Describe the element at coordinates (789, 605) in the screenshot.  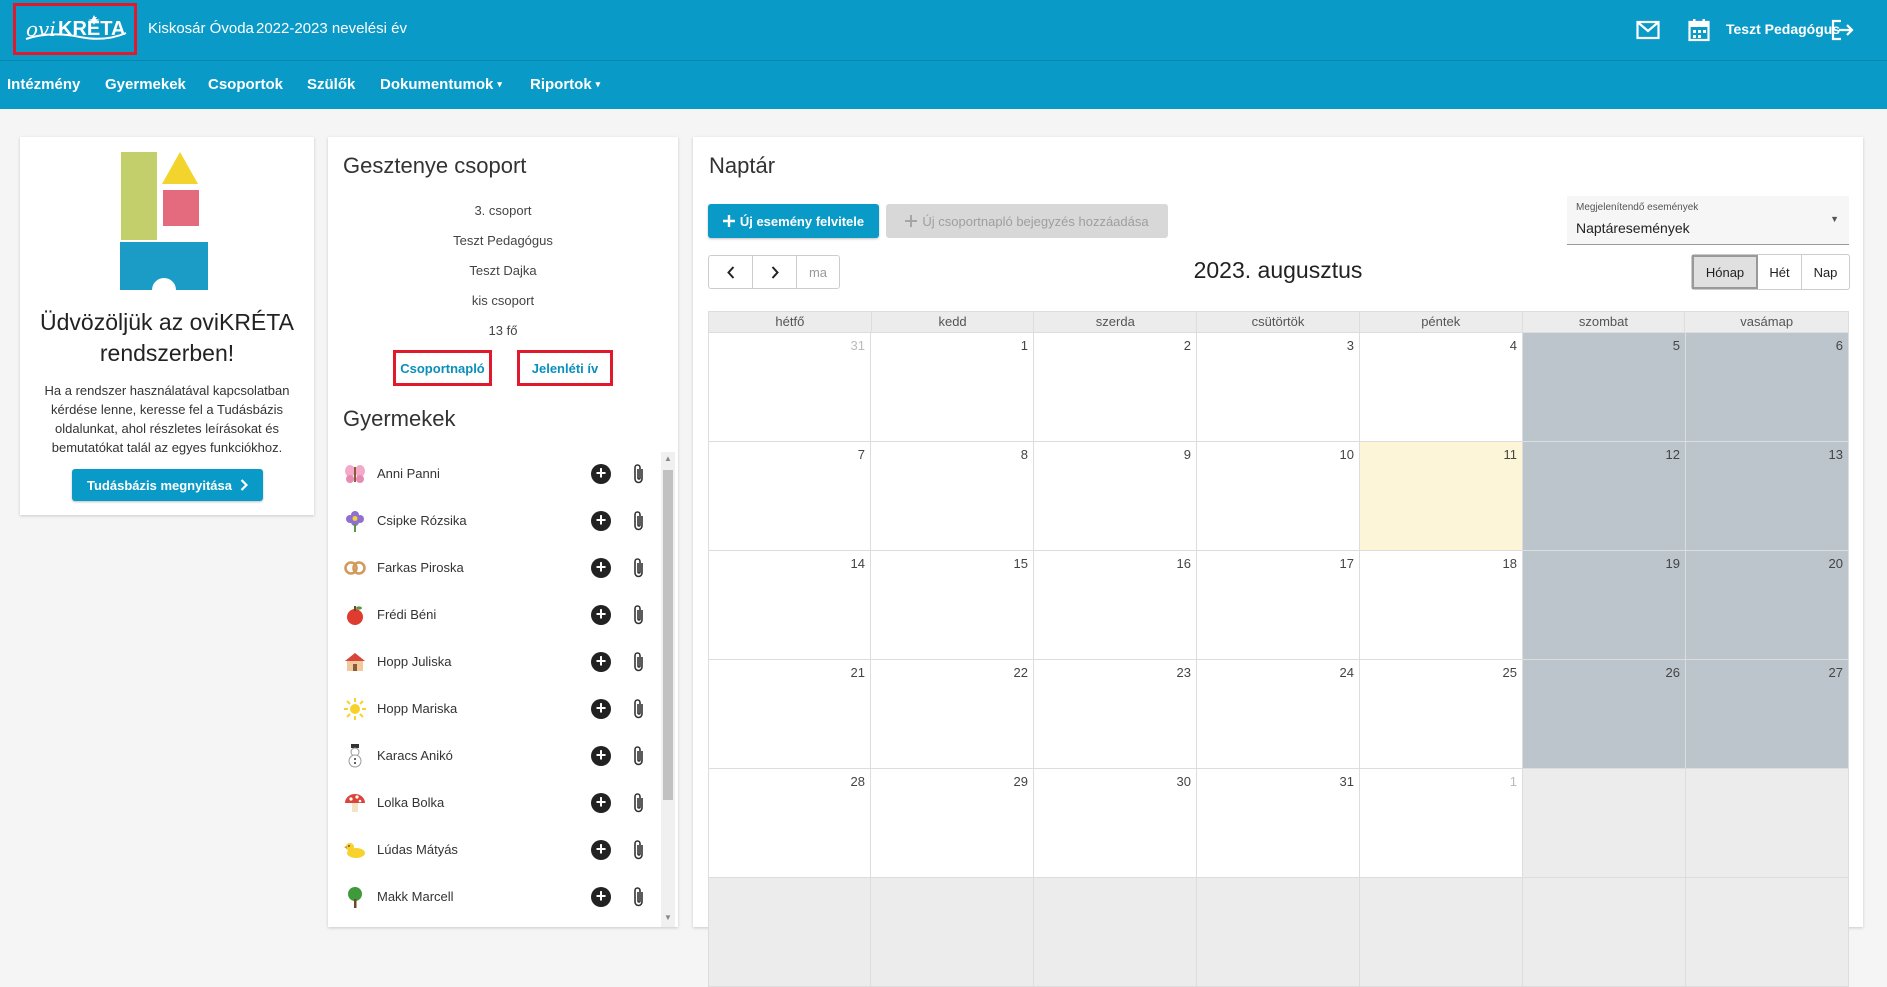
I see `calendar-day: 14` at that location.